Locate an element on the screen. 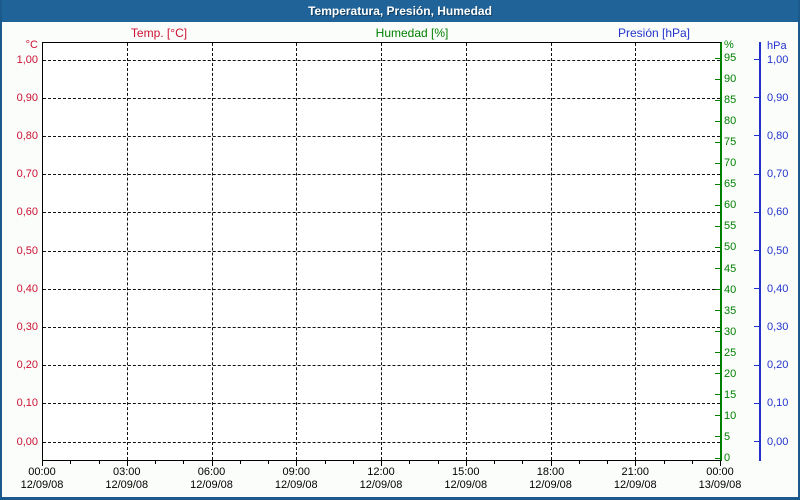 The image size is (800, 500). x-axis-time-label: 06:00 is located at coordinates (211, 472).